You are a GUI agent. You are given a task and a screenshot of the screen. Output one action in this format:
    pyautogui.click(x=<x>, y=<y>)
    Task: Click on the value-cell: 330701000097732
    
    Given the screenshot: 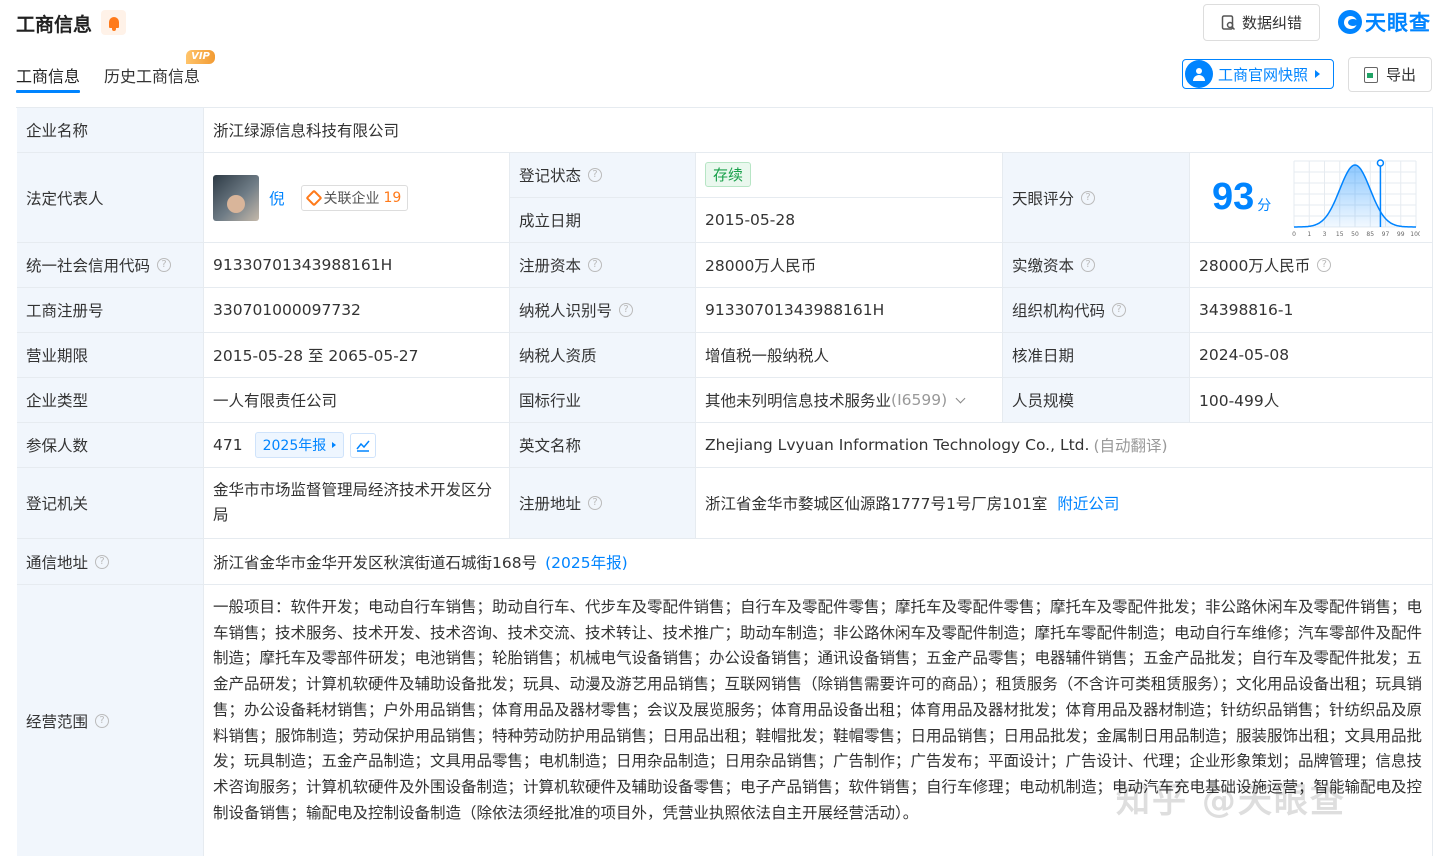 What is the action you would take?
    pyautogui.click(x=357, y=310)
    